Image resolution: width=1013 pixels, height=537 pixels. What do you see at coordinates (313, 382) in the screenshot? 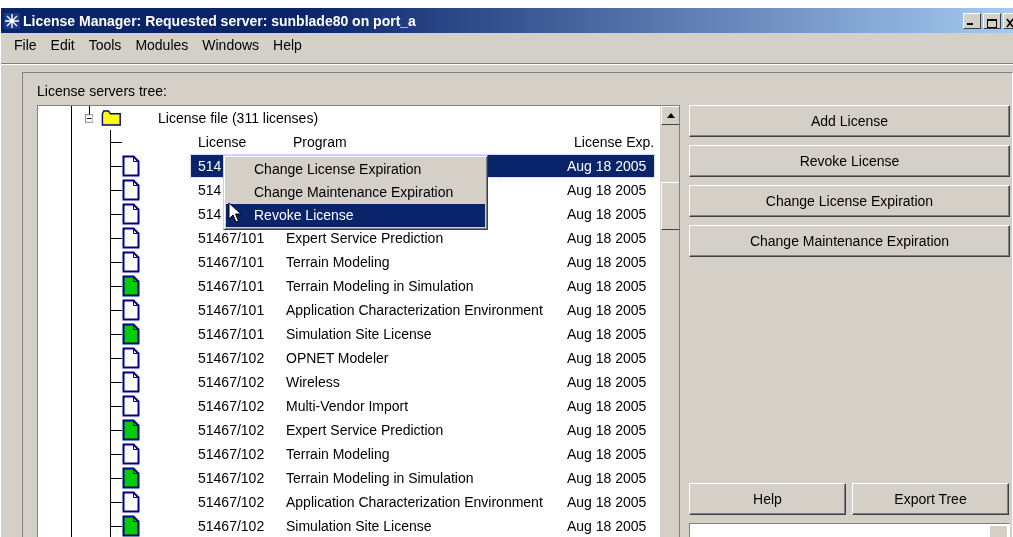
I see `program-cell: Wireless` at bounding box center [313, 382].